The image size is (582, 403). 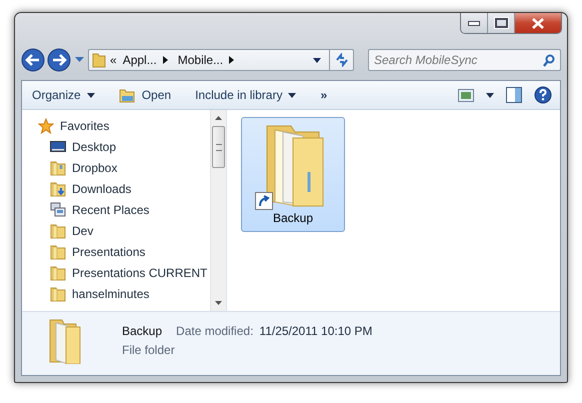 What do you see at coordinates (124, 209) in the screenshot?
I see `sidebar-item: Recent Places` at bounding box center [124, 209].